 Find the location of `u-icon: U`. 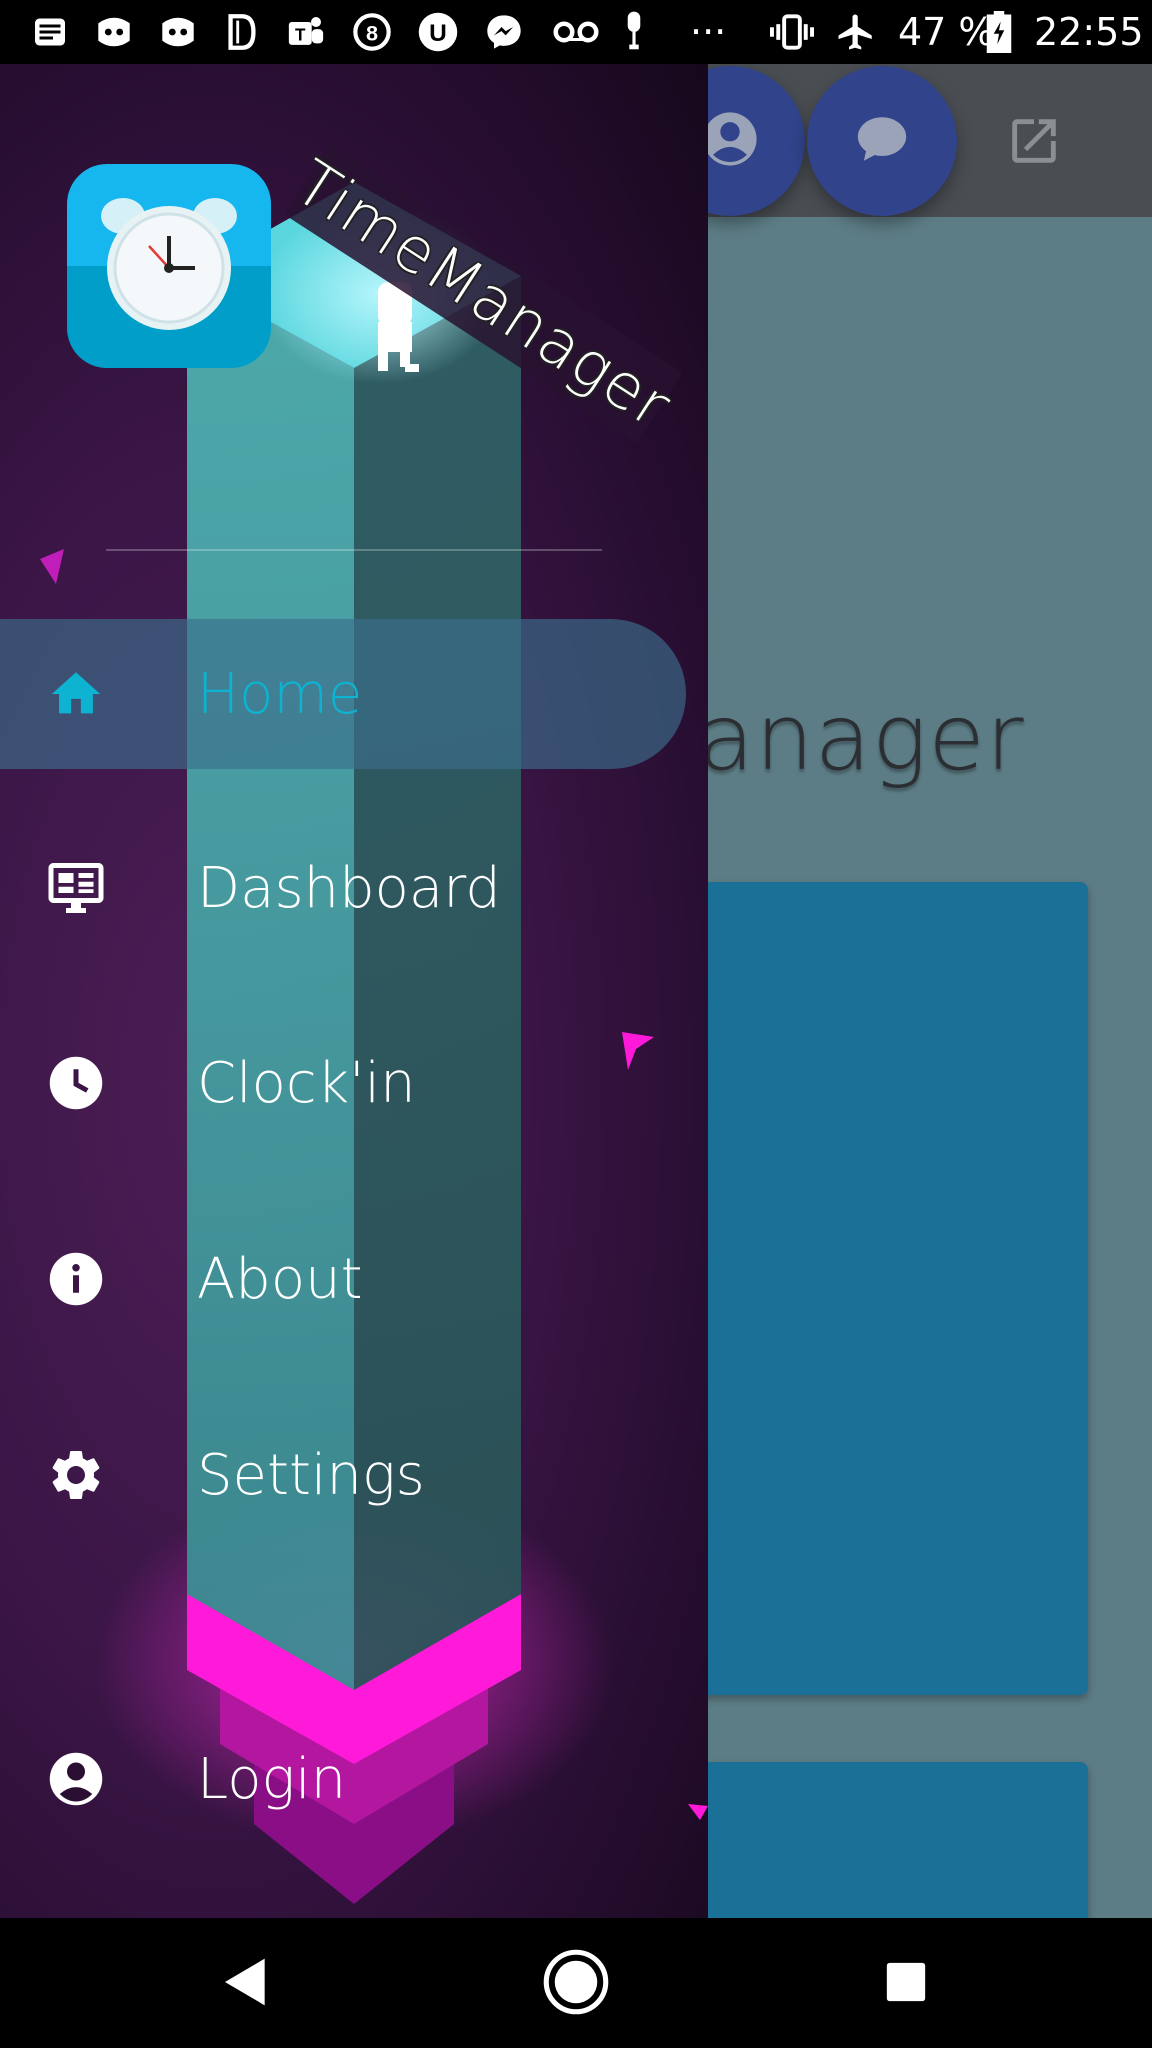

u-icon: U is located at coordinates (438, 32).